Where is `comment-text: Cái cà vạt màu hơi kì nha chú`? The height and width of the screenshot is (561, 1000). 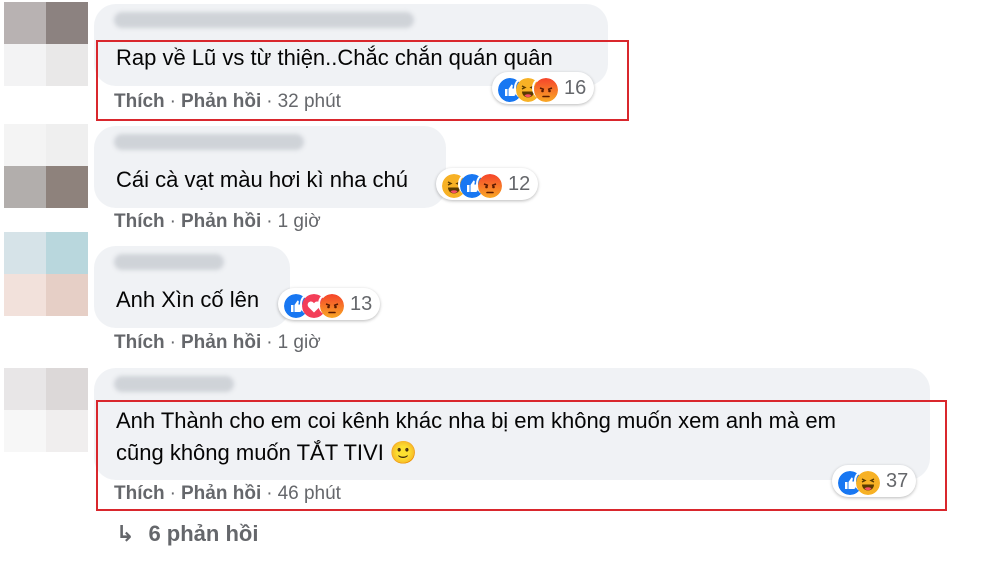
comment-text: Cái cà vạt màu hơi kì nha chú is located at coordinates (262, 179).